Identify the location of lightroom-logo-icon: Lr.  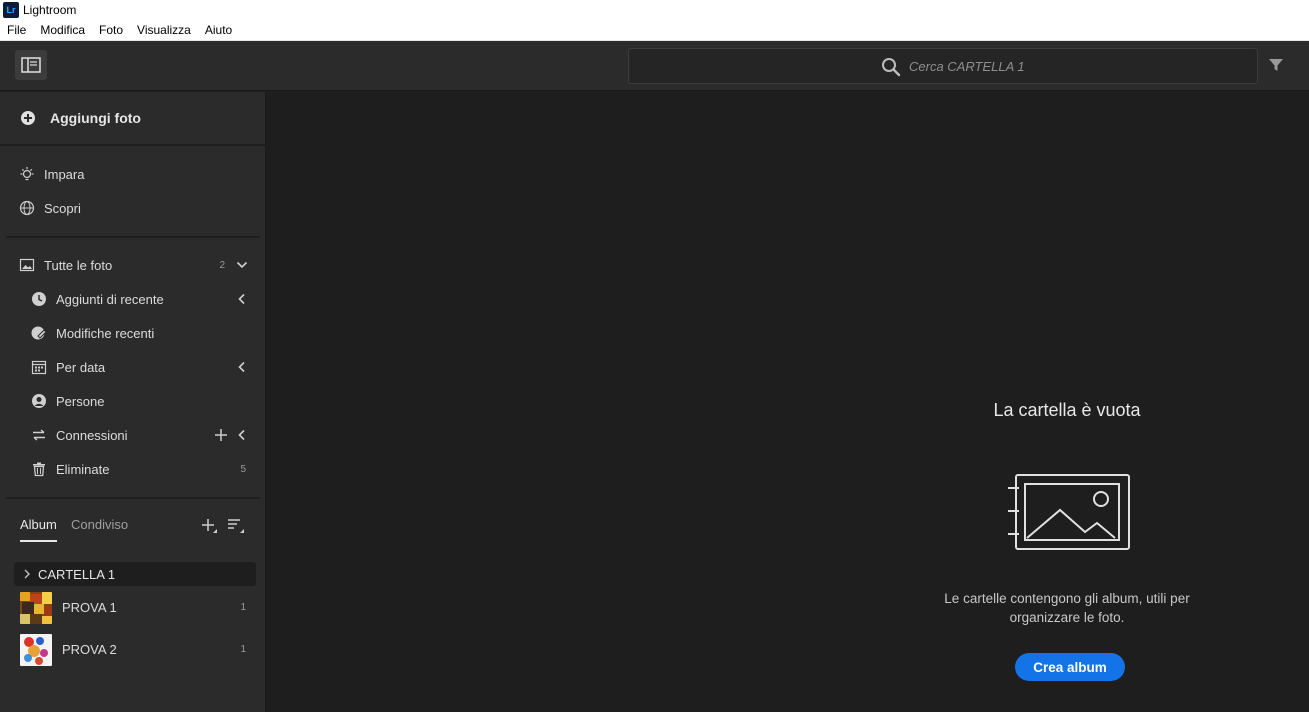
(11, 10).